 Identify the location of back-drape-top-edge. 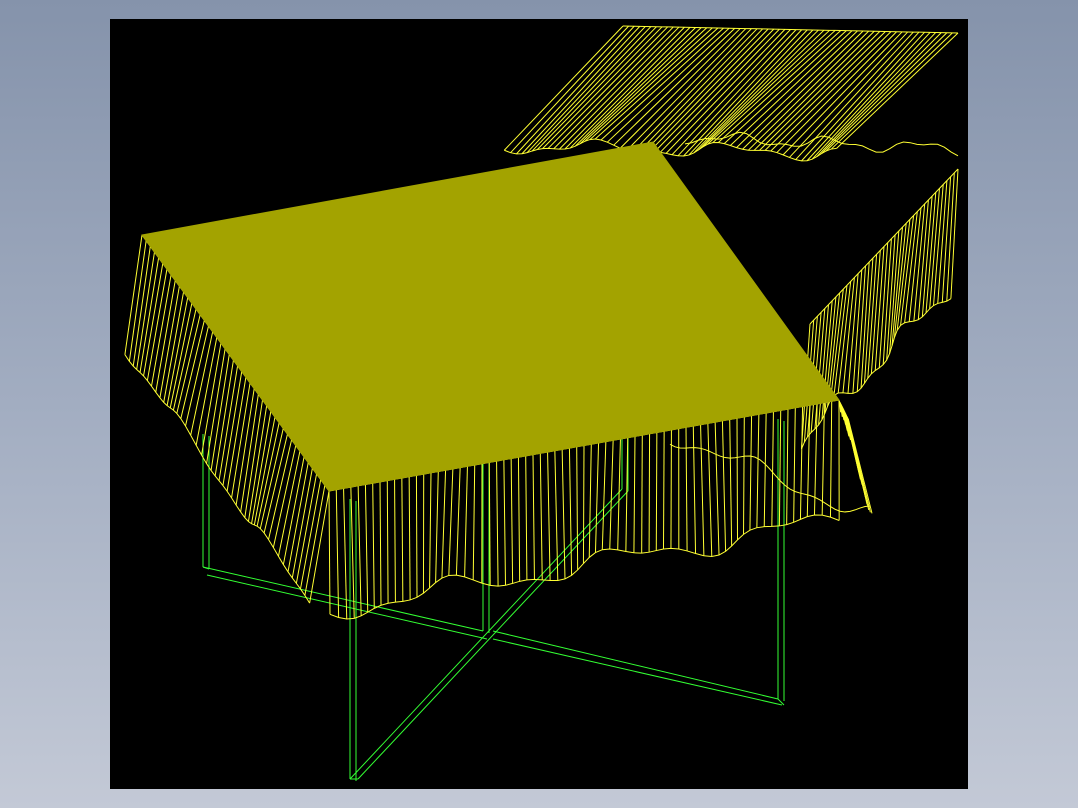
(790, 29).